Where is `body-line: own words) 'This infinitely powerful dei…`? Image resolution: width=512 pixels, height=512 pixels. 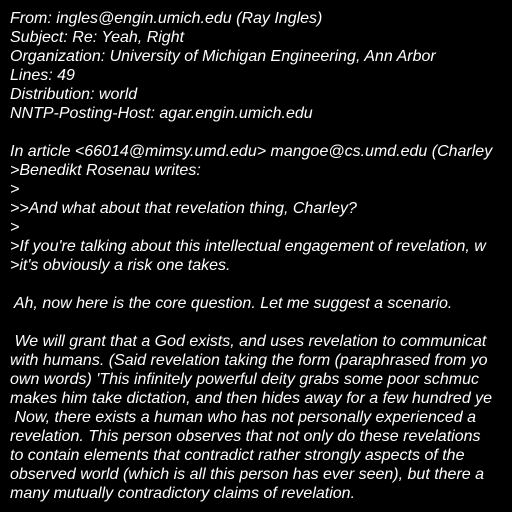
body-line: own words) 'This infinitely powerful dei… is located at coordinates (245, 379).